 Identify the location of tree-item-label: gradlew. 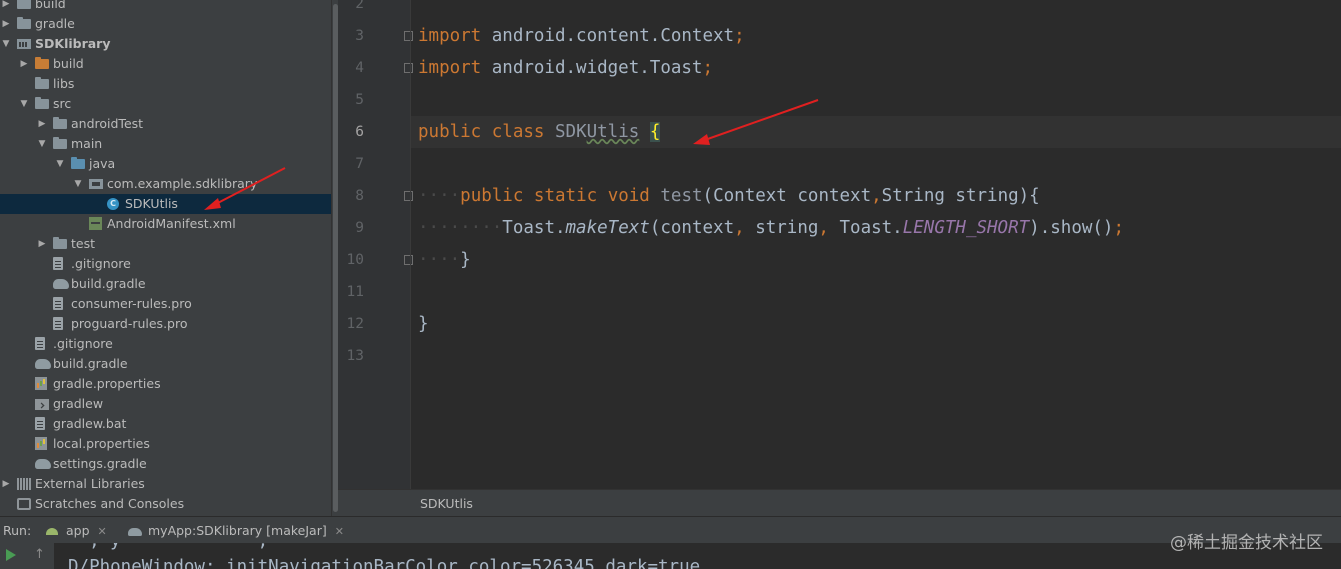
(78, 403).